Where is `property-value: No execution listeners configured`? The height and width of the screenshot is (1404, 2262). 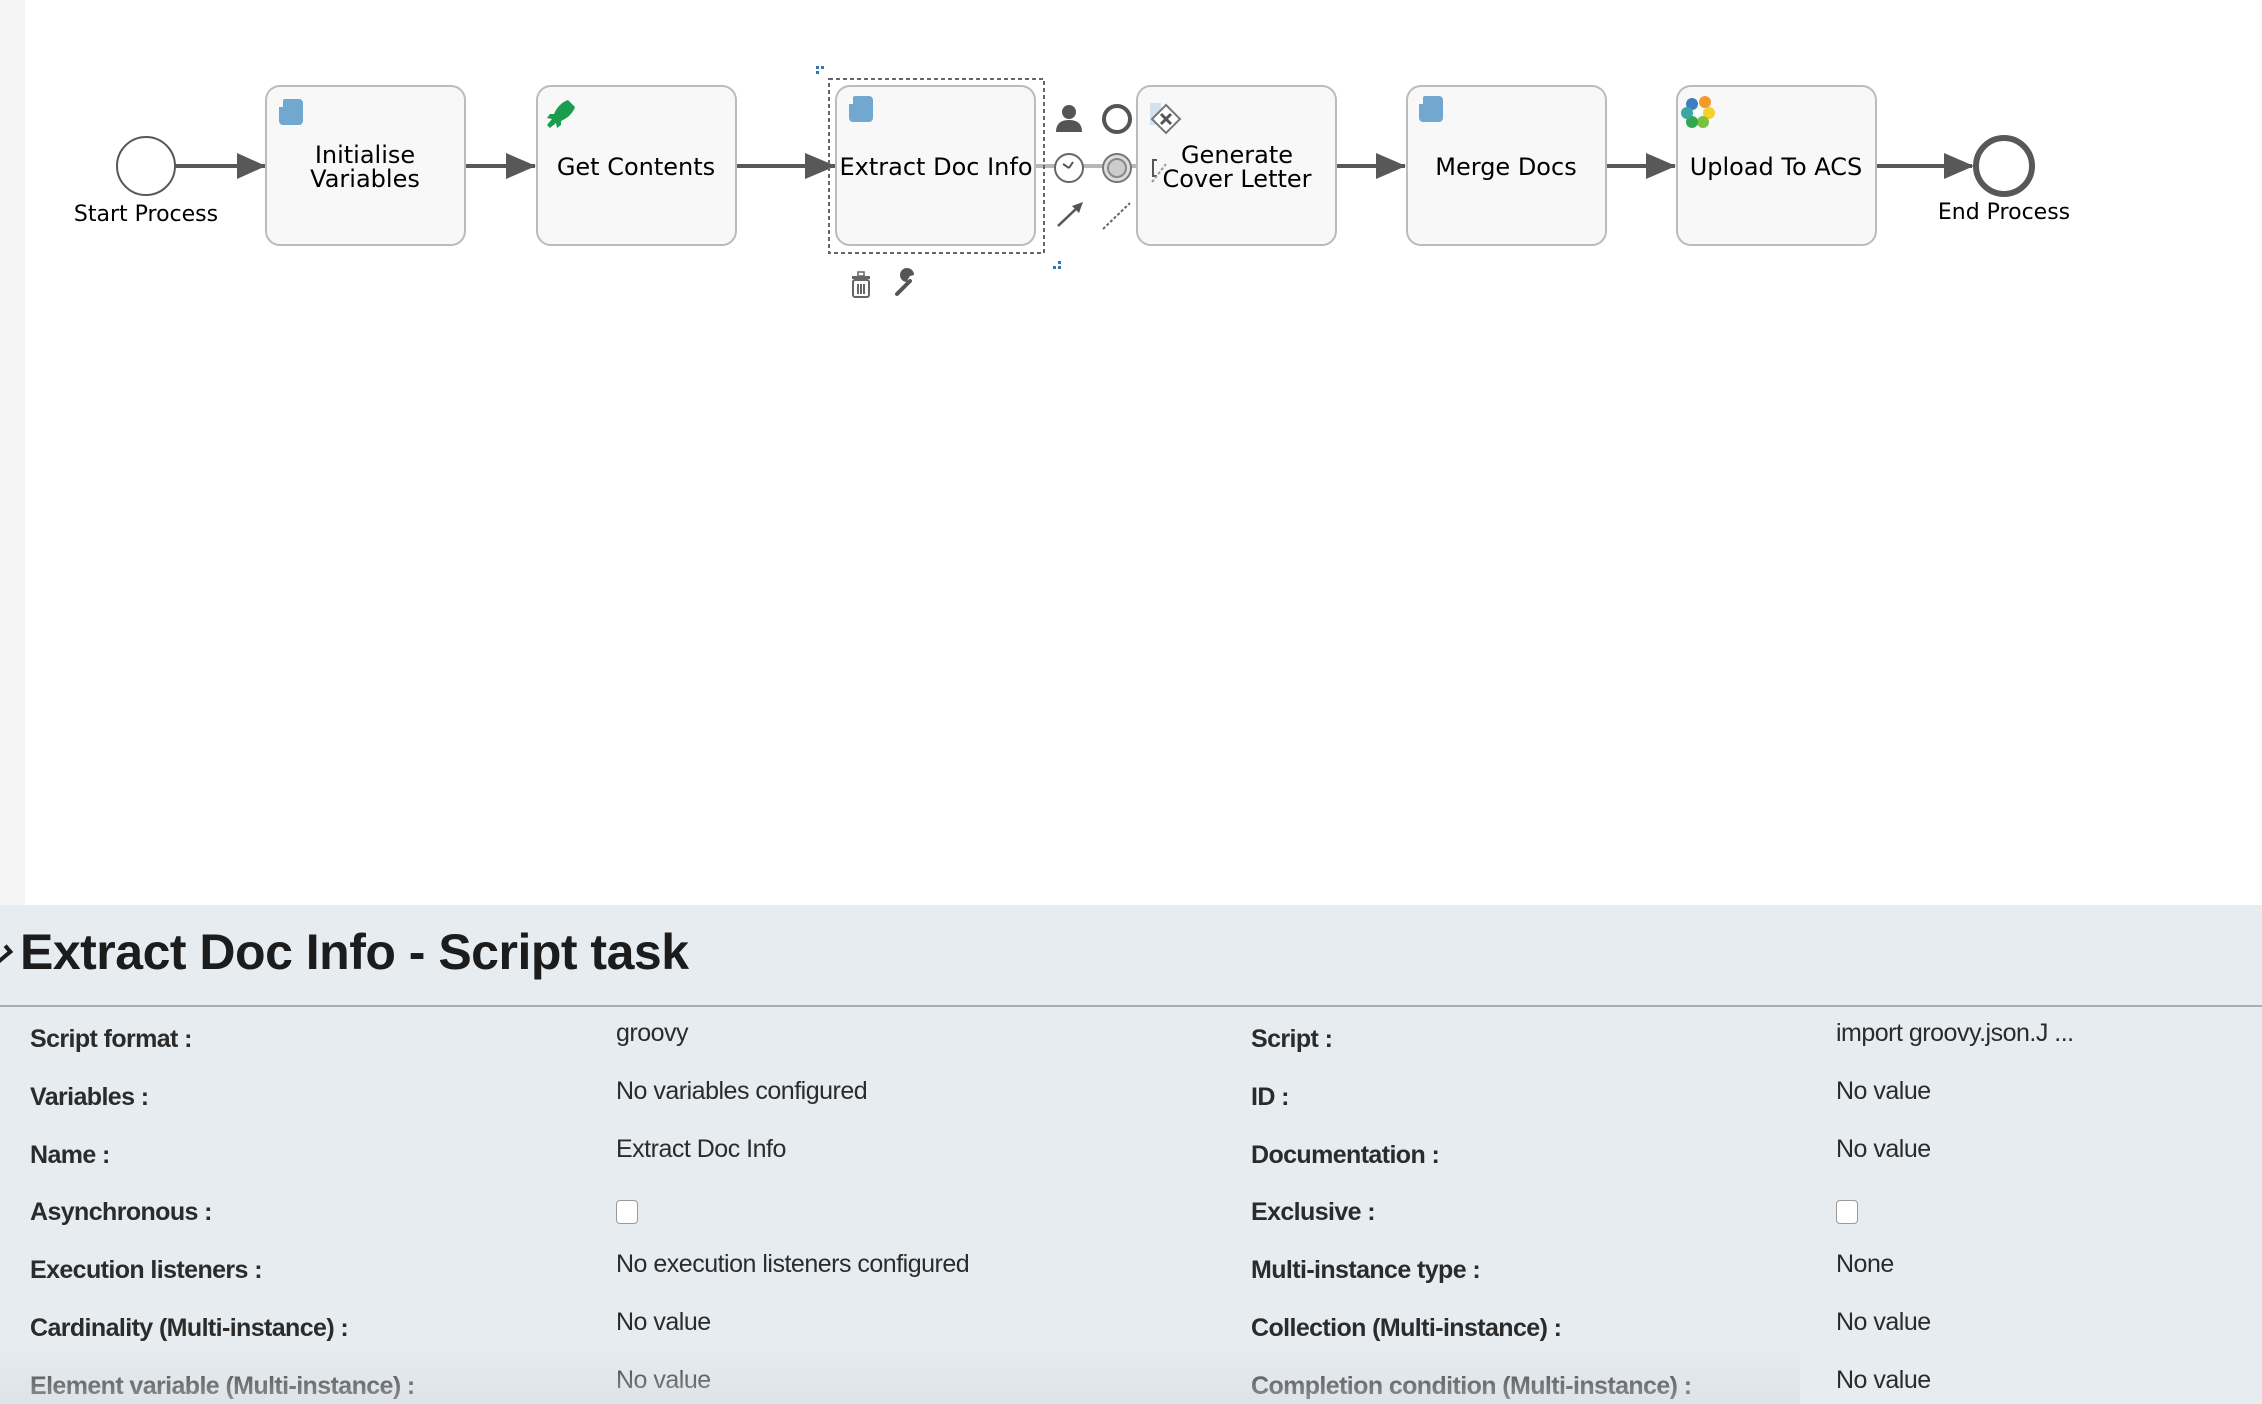 property-value: No execution listeners configured is located at coordinates (793, 1264).